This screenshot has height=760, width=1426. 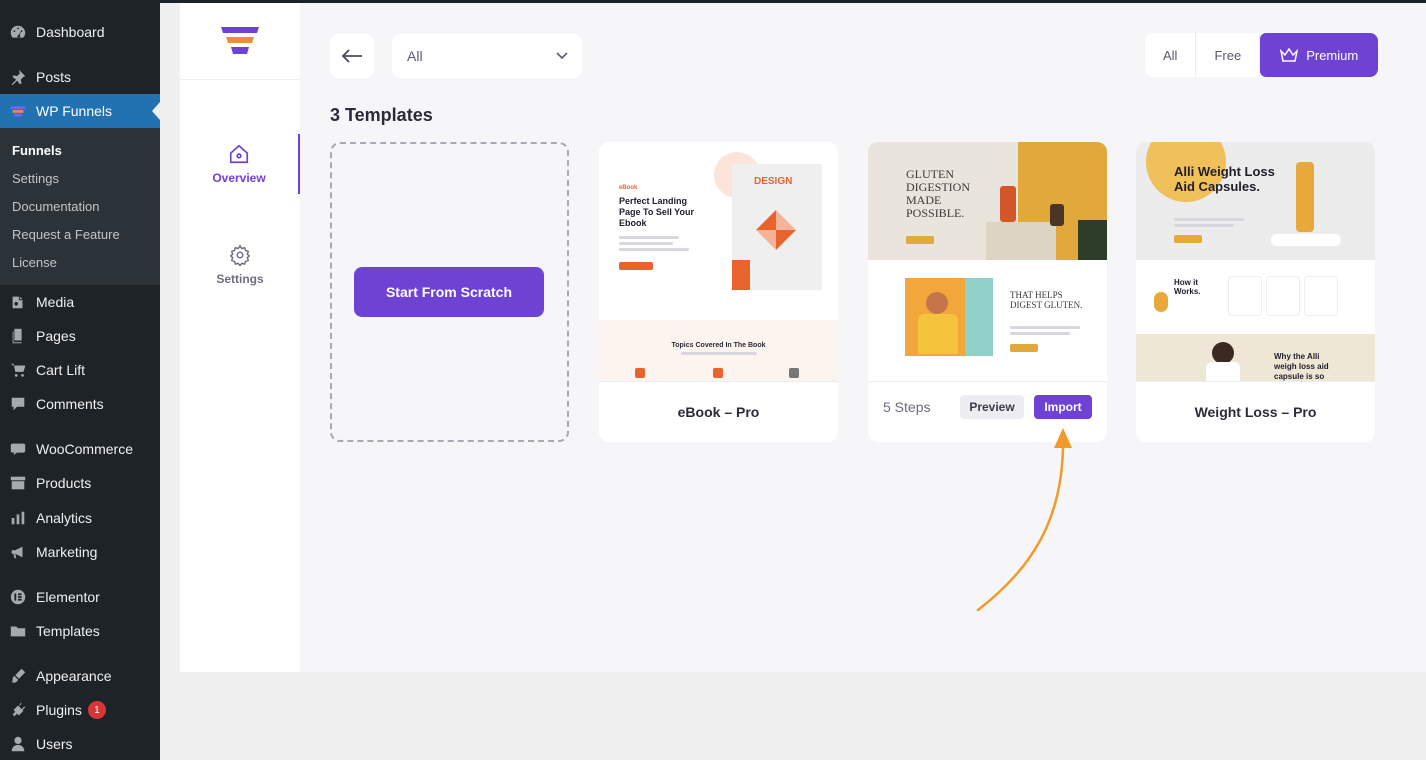 I want to click on menu-posts: Posts, so click(x=80, y=77).